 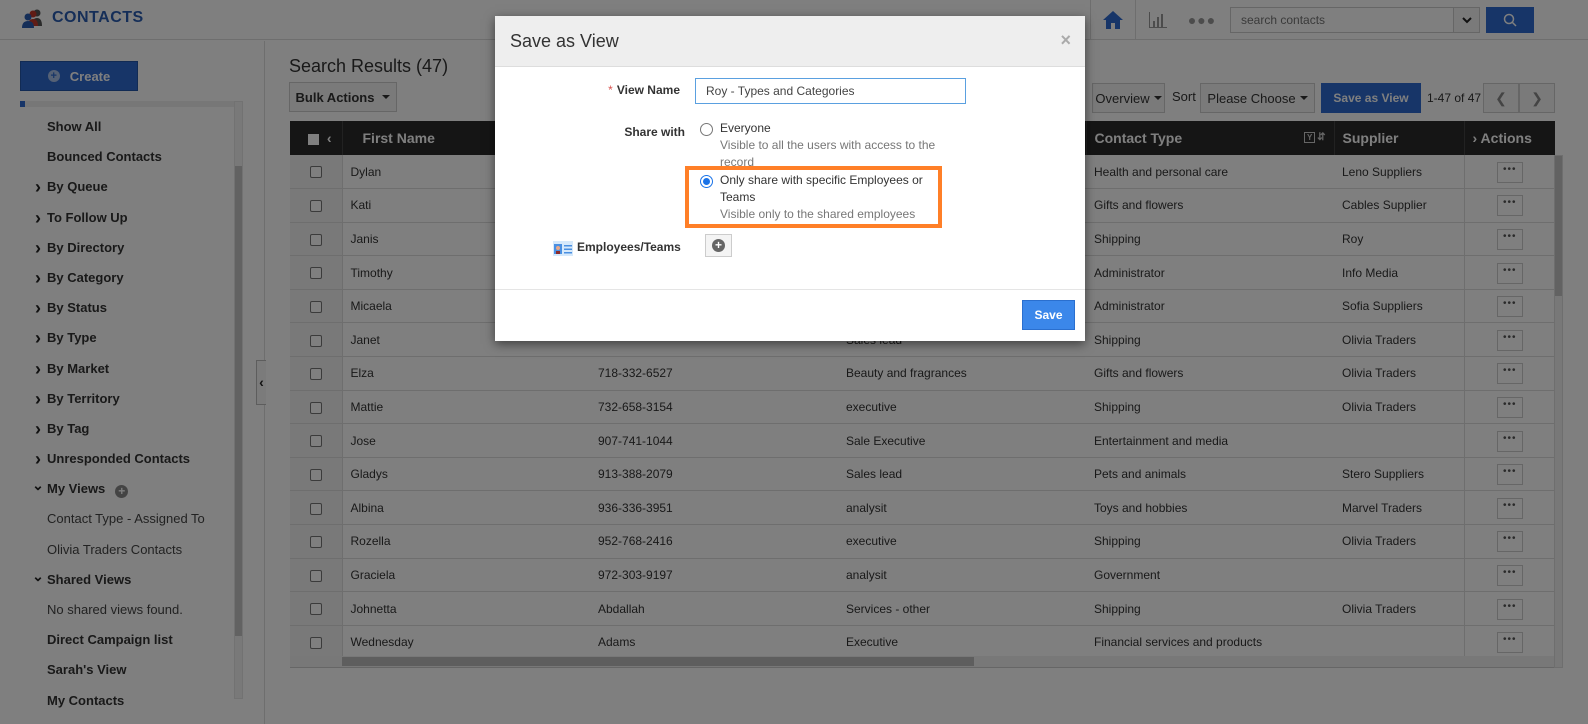 What do you see at coordinates (745, 128) in the screenshot?
I see `share-everyone-label: Everyone` at bounding box center [745, 128].